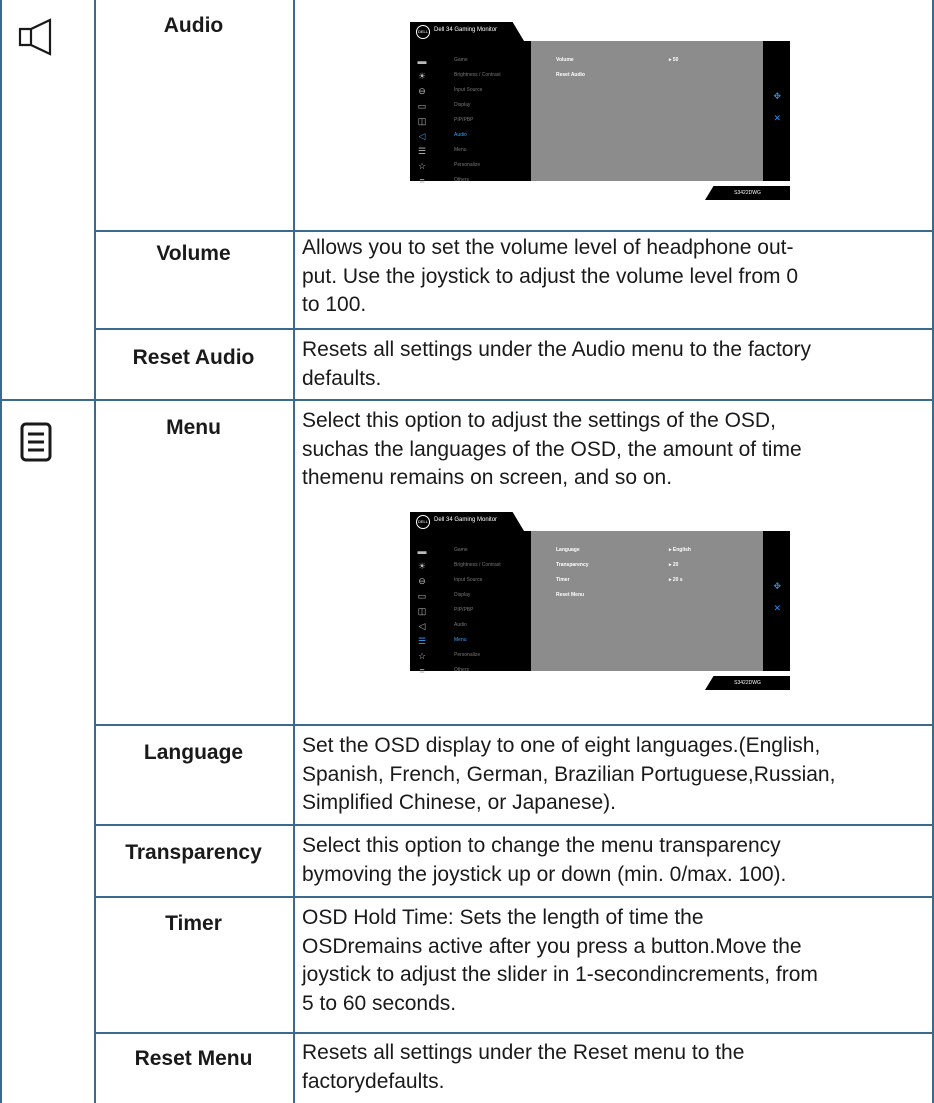 Image resolution: width=934 pixels, height=1103 pixels. What do you see at coordinates (423, 522) in the screenshot?
I see `dell-logo: DELL` at bounding box center [423, 522].